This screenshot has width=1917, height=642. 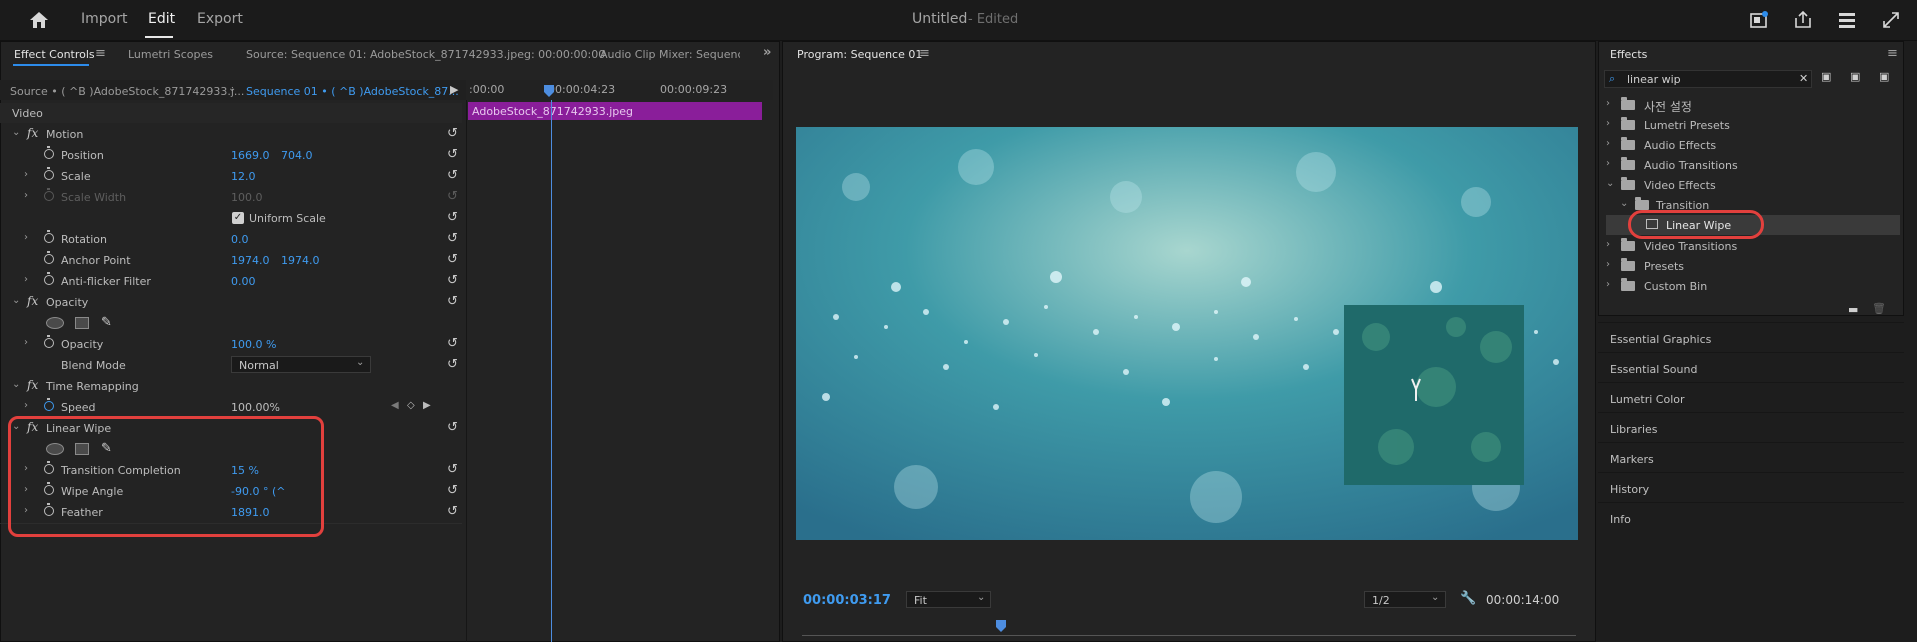 I want to click on tree-item-custom-bin: › Custom Bin, so click(x=1756, y=286).